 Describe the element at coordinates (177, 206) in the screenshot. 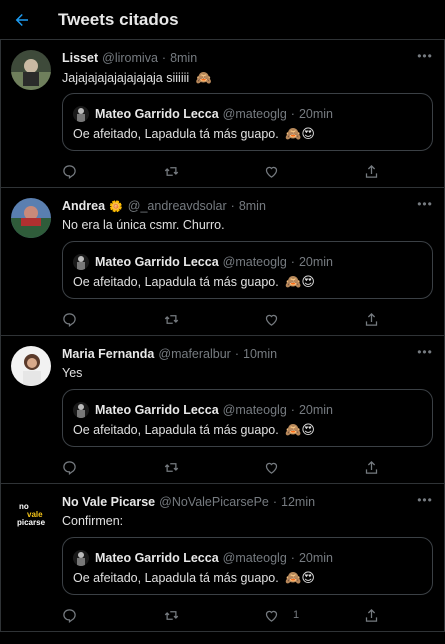

I see `author-handle: @_andreavdsolar` at that location.